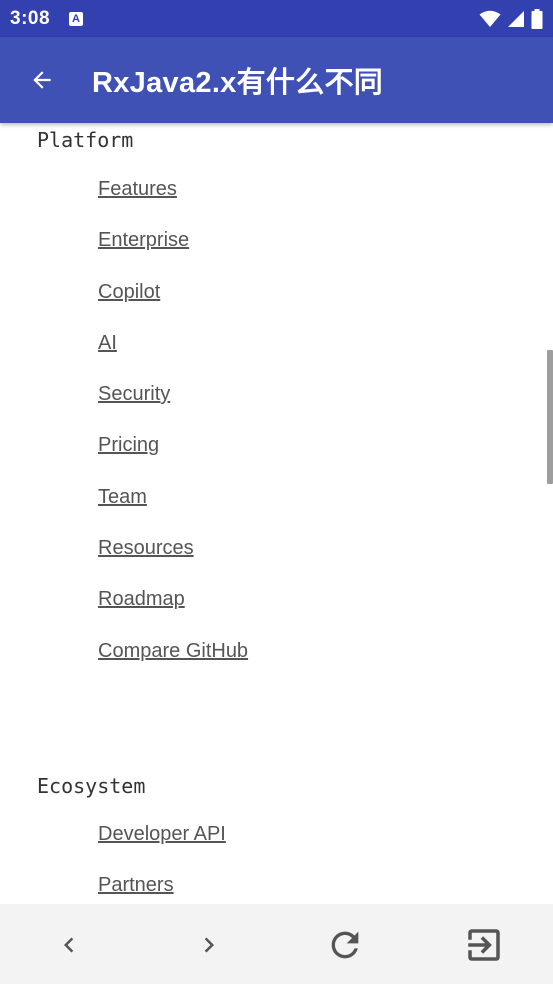 The width and height of the screenshot is (553, 984). I want to click on link-compare-github: Compare GitHub, so click(173, 651).